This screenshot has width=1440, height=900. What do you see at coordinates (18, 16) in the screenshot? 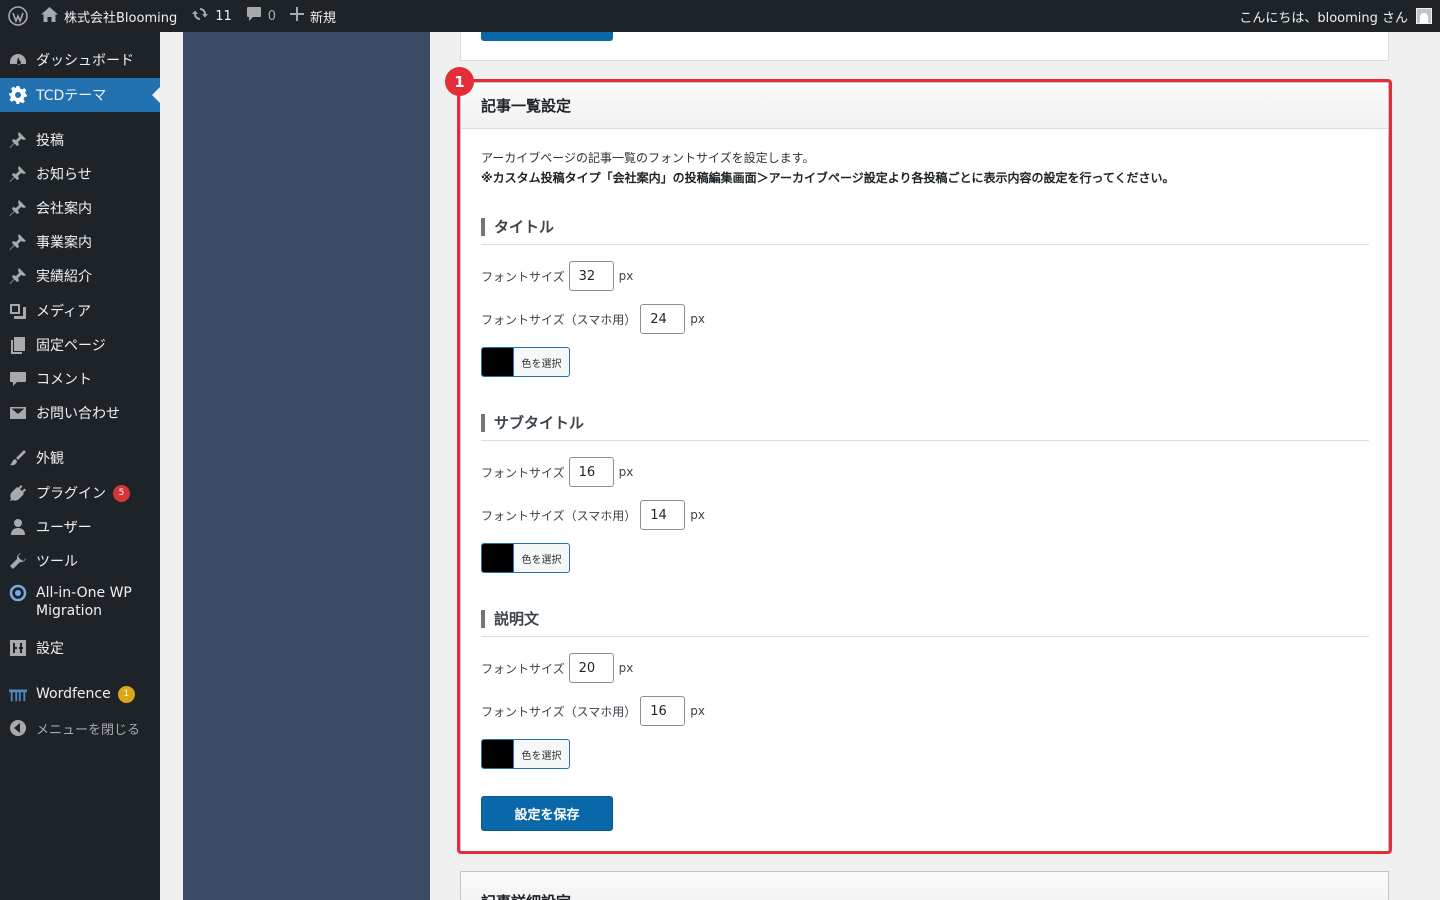
I see `wordpress-logo-icon` at bounding box center [18, 16].